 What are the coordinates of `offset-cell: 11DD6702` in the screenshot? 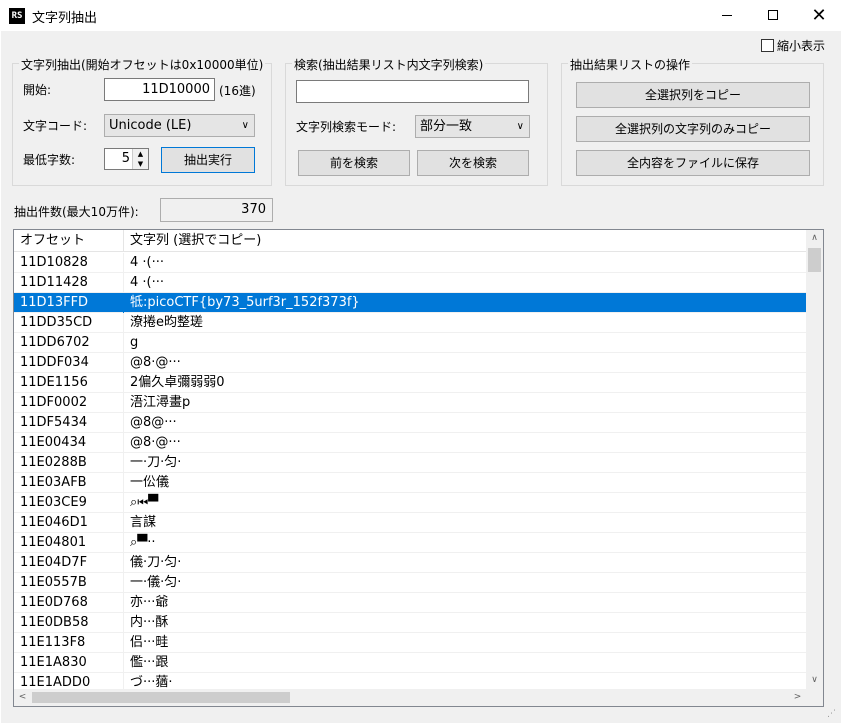 It's located at (69, 343).